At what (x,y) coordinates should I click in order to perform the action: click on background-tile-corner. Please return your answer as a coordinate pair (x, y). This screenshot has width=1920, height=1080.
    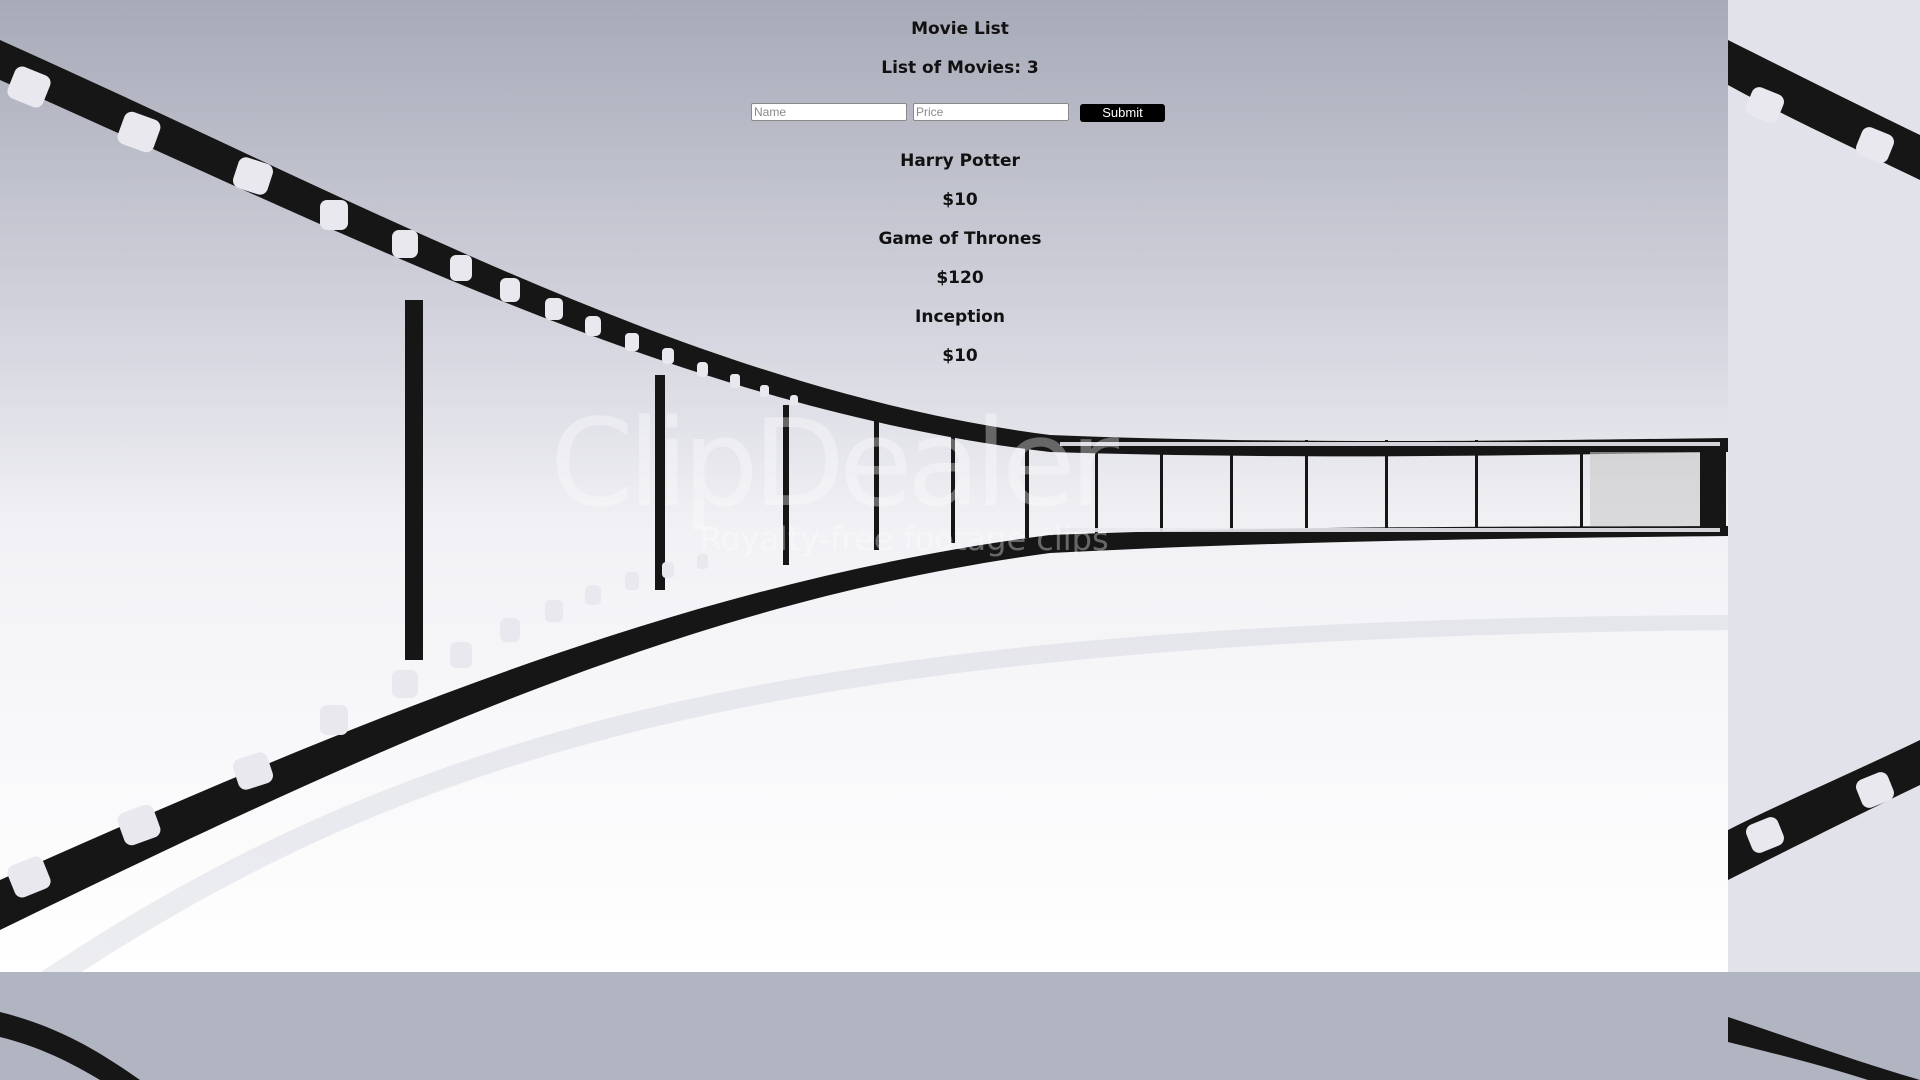
    Looking at the image, I should click on (1824, 1026).